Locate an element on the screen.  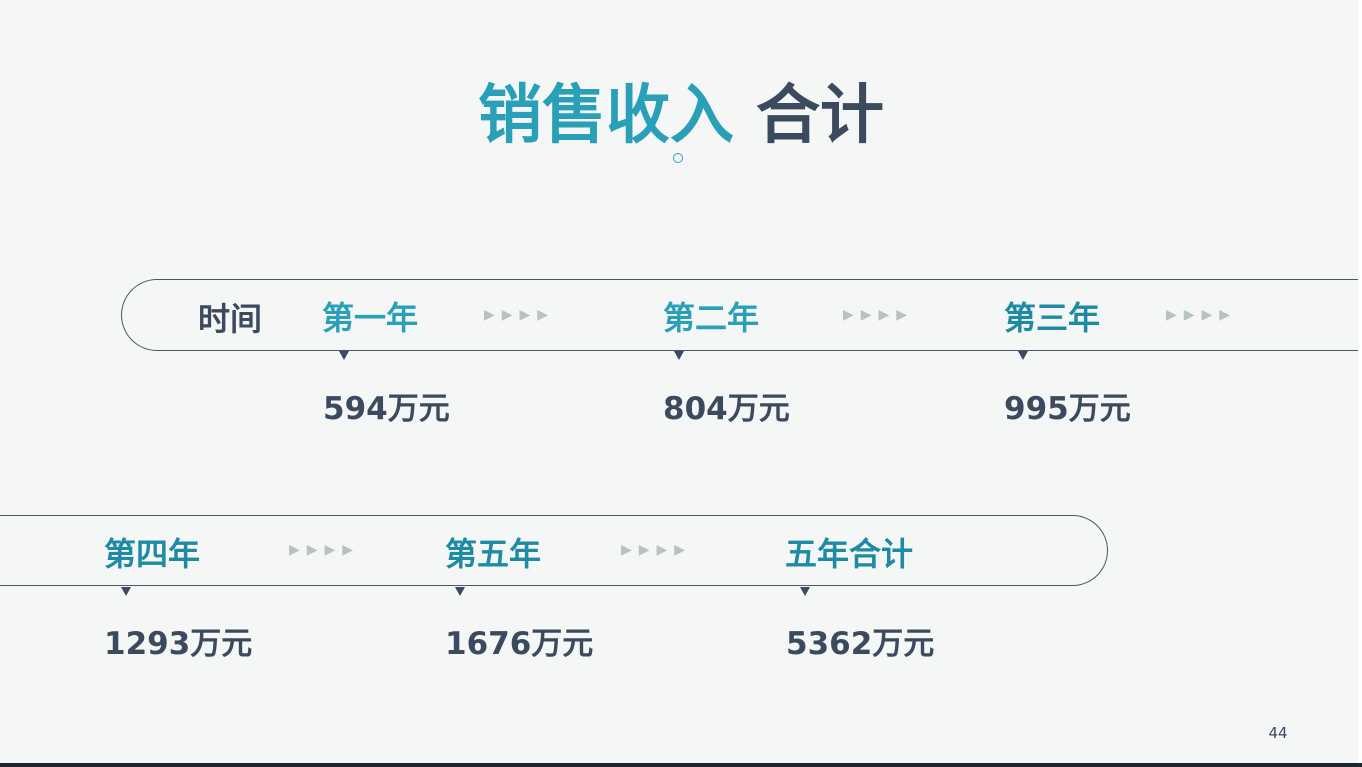
bottom-edge is located at coordinates (681, 765).